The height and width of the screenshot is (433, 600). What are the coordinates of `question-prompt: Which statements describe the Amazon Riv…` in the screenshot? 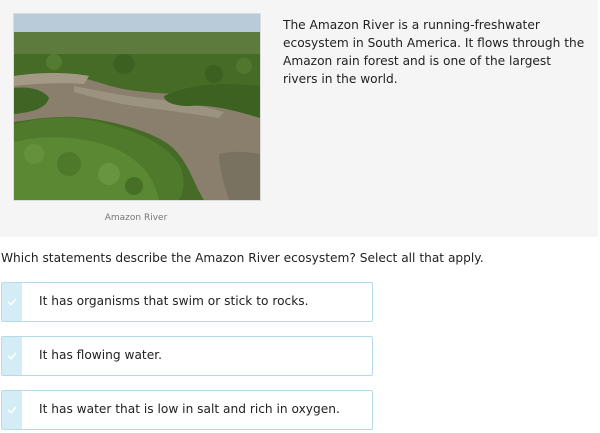 It's located at (242, 258).